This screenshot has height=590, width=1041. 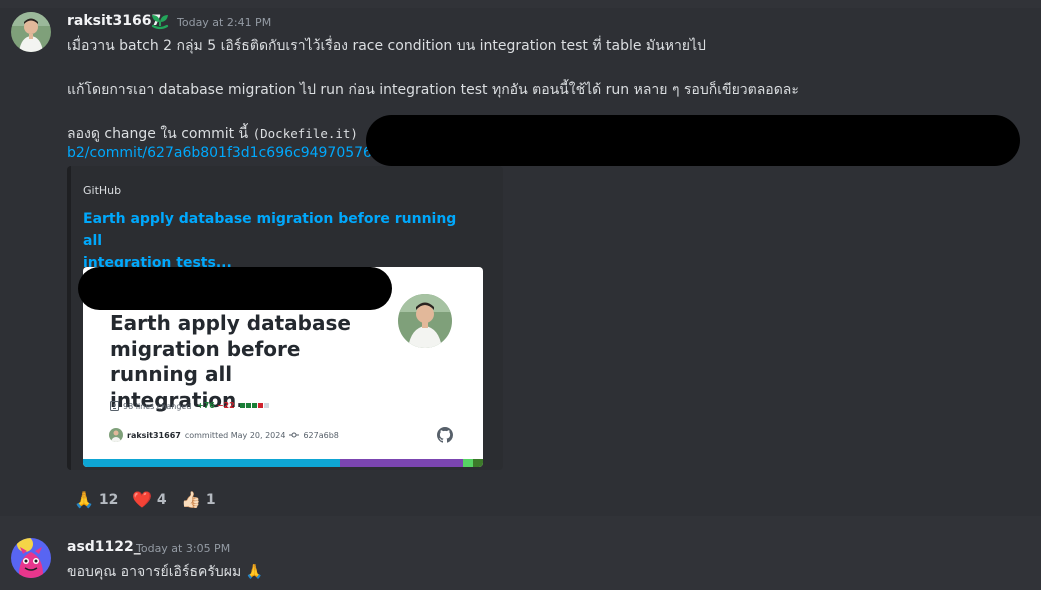 What do you see at coordinates (142, 499) in the screenshot?
I see `heart-emoji-icon: ❤️` at bounding box center [142, 499].